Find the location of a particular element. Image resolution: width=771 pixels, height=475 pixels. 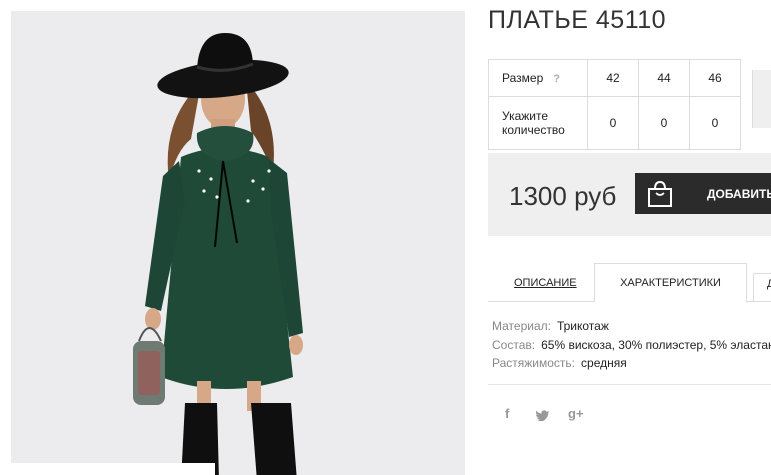

facebook-icon: f is located at coordinates (507, 413).